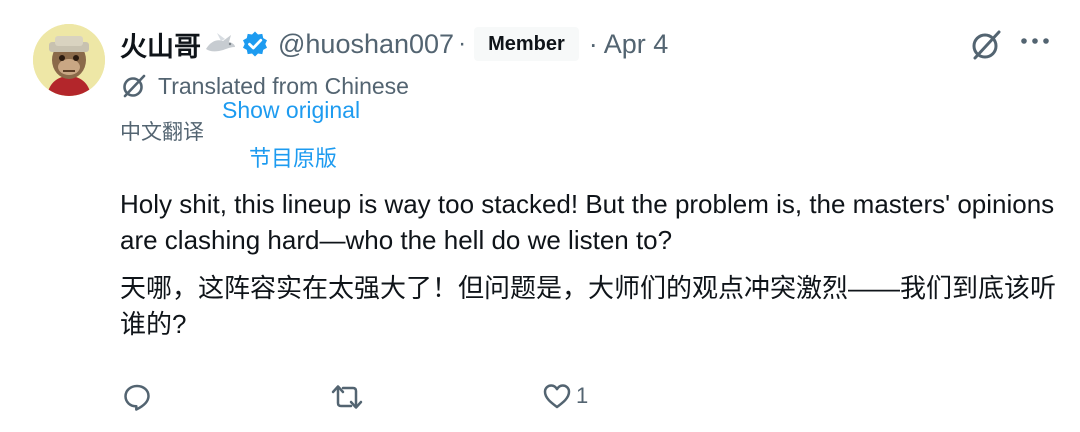 The width and height of the screenshot is (1080, 432). What do you see at coordinates (526, 44) in the screenshot?
I see `member-badge: Member` at bounding box center [526, 44].